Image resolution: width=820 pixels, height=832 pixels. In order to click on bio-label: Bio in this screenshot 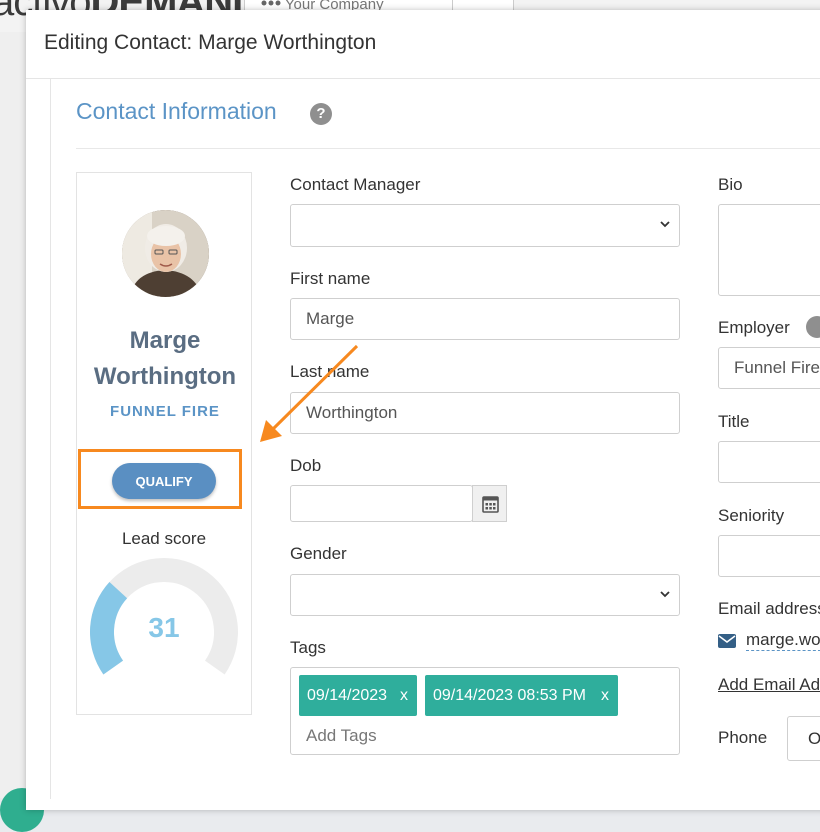, I will do `click(730, 184)`.